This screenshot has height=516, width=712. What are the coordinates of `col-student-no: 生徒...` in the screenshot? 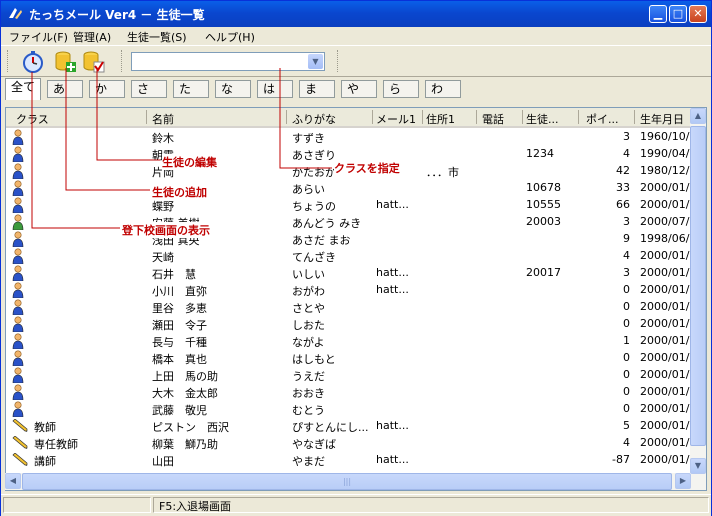 It's located at (551, 119).